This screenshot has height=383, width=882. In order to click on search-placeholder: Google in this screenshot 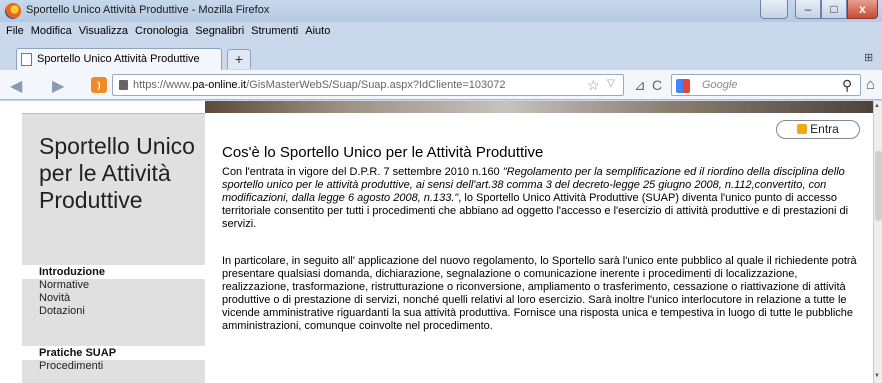, I will do `click(720, 85)`.